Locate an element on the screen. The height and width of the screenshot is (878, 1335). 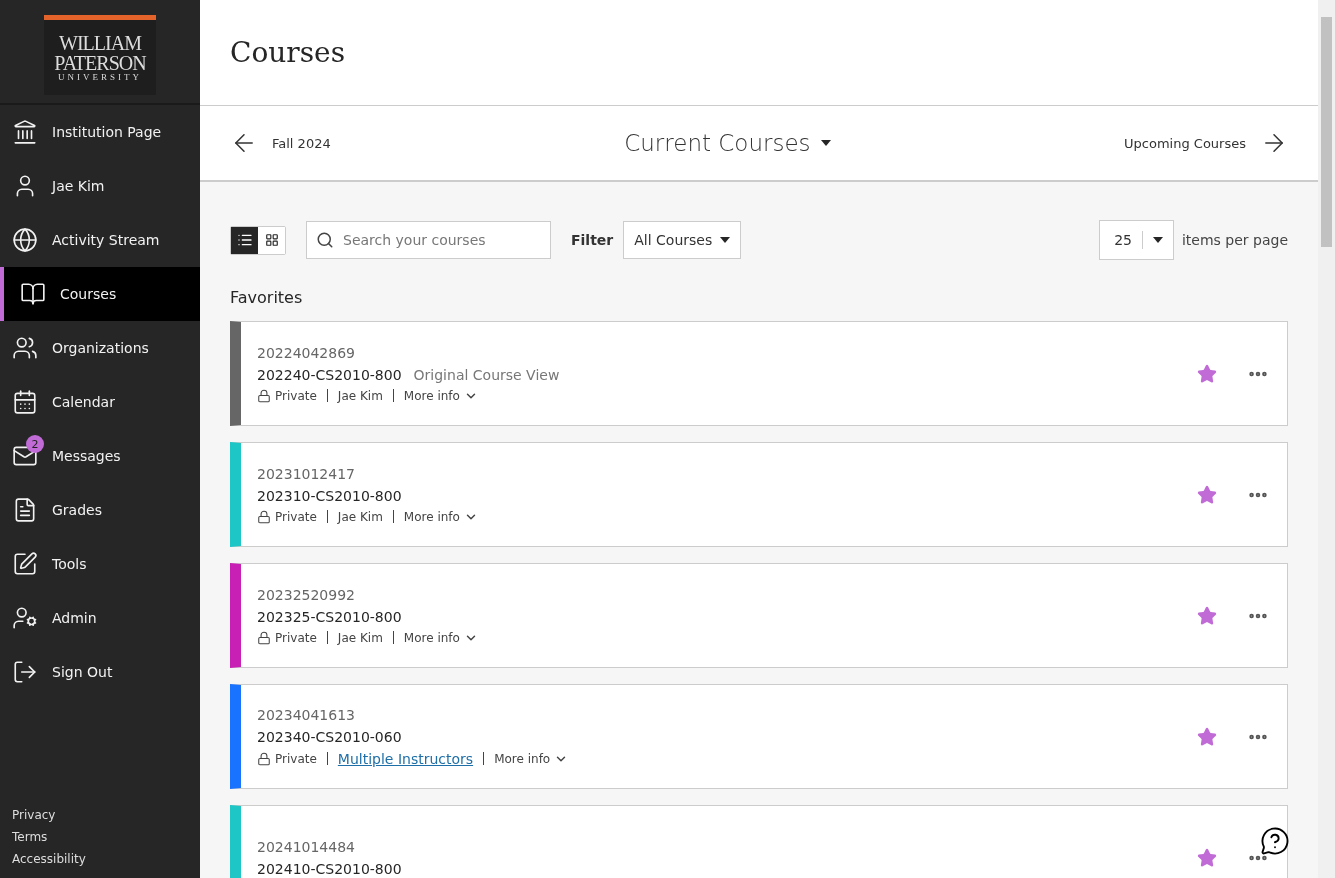
sidebar-item: Calendar is located at coordinates (100, 402).